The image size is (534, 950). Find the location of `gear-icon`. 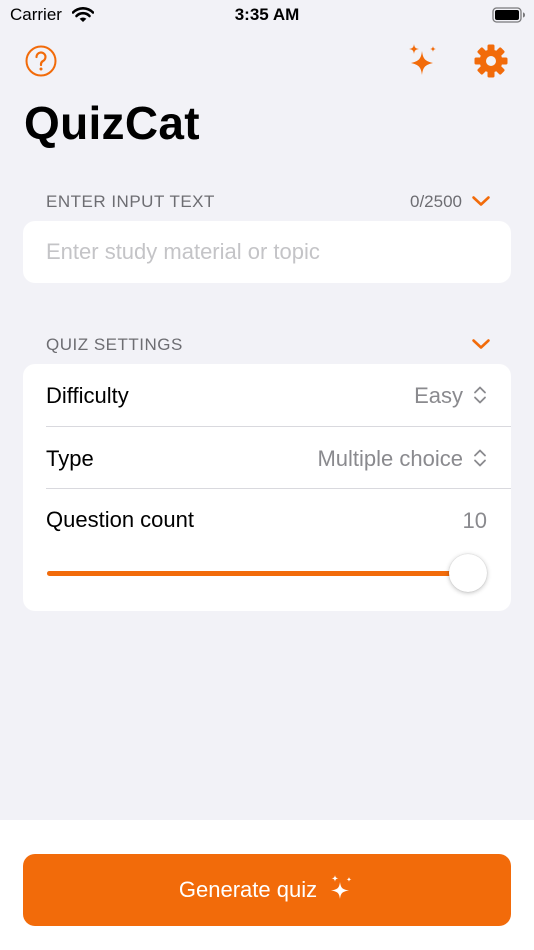

gear-icon is located at coordinates (491, 61).